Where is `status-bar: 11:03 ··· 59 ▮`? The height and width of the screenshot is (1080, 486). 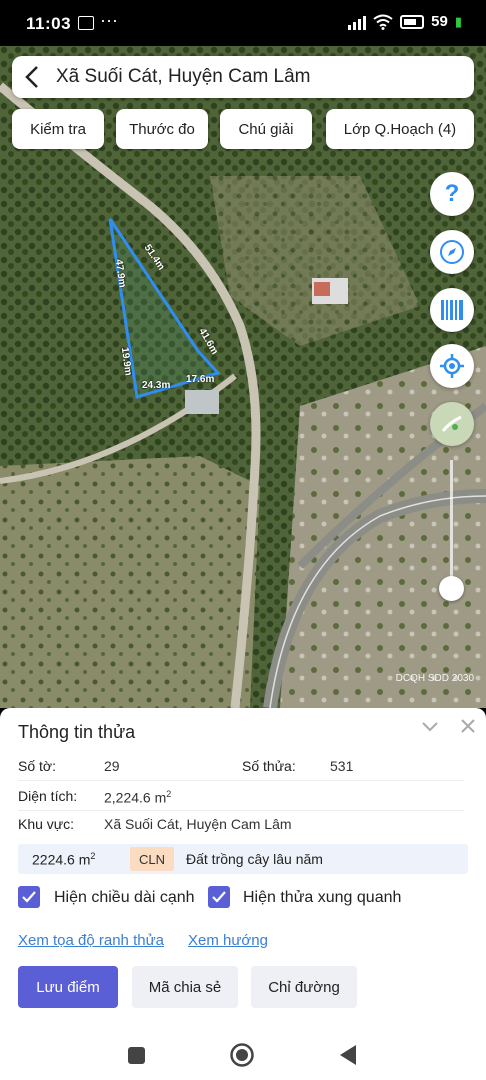
status-bar: 11:03 ··· 59 ▮ is located at coordinates (243, 23).